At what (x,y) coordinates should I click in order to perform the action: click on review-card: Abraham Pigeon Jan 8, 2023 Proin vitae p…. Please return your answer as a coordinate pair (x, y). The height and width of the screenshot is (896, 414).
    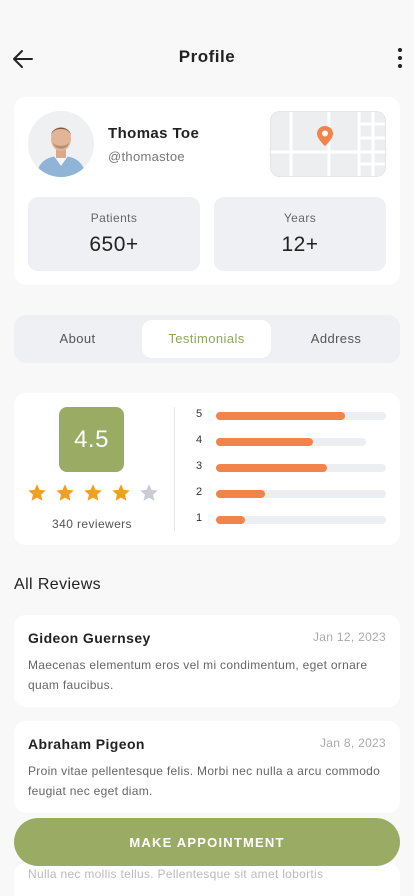
    Looking at the image, I should click on (207, 767).